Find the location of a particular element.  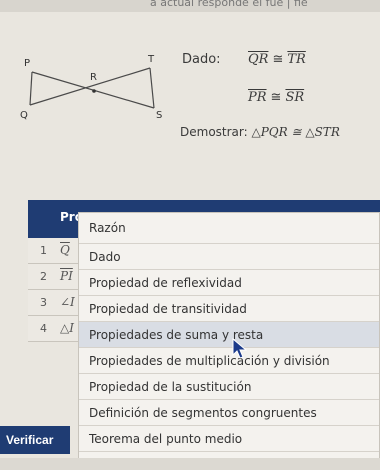

label-r: R is located at coordinates (93, 77).